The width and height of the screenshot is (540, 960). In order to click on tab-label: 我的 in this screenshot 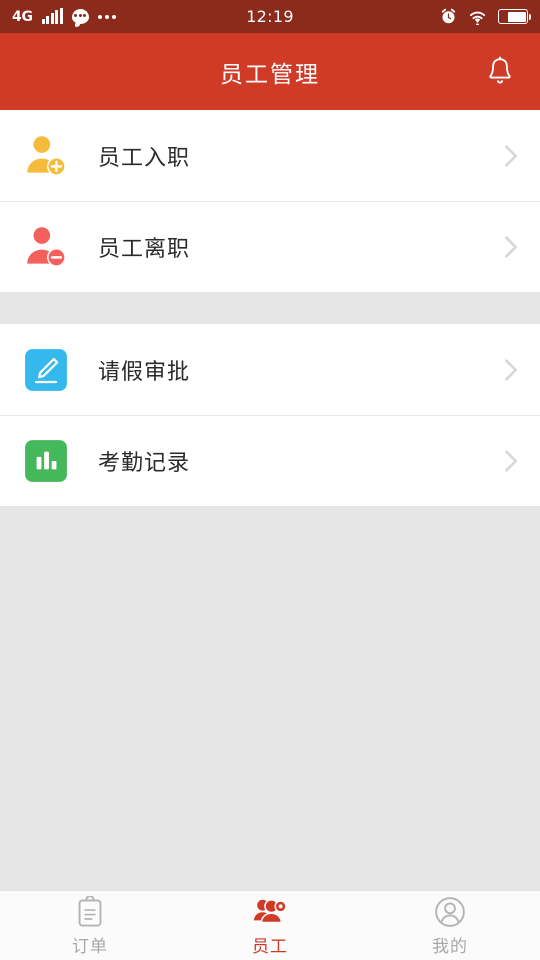, I will do `click(450, 946)`.